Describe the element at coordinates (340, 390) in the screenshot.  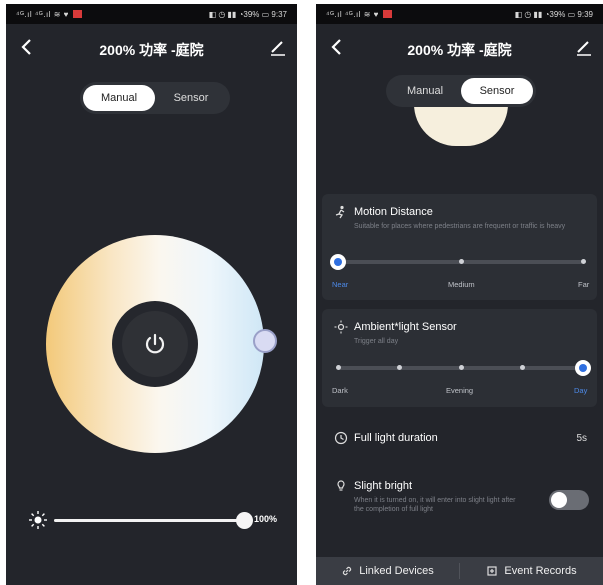
I see `tick-dark: Dark` at that location.